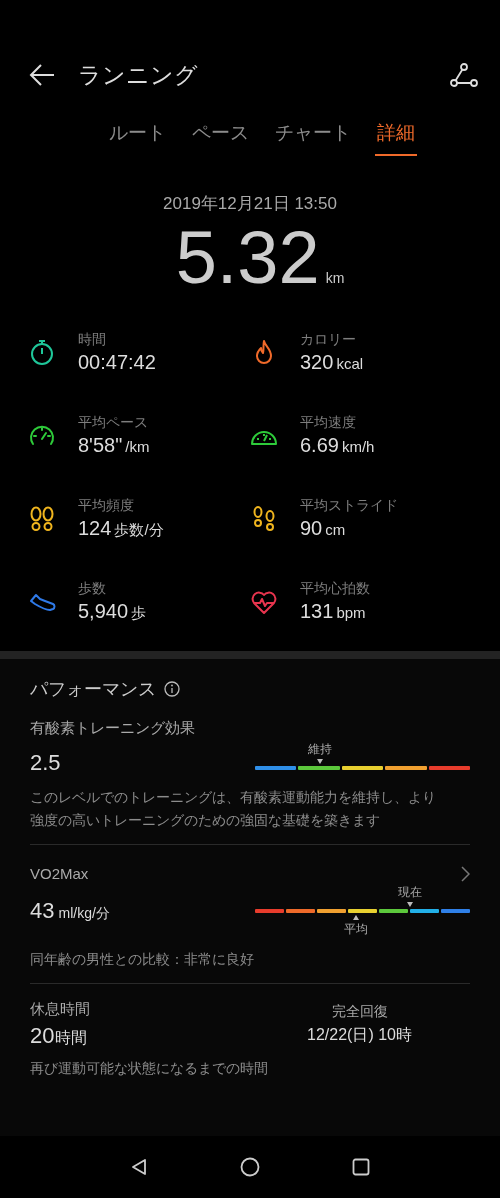  What do you see at coordinates (361, 1167) in the screenshot?
I see `recent-apps-icon` at bounding box center [361, 1167].